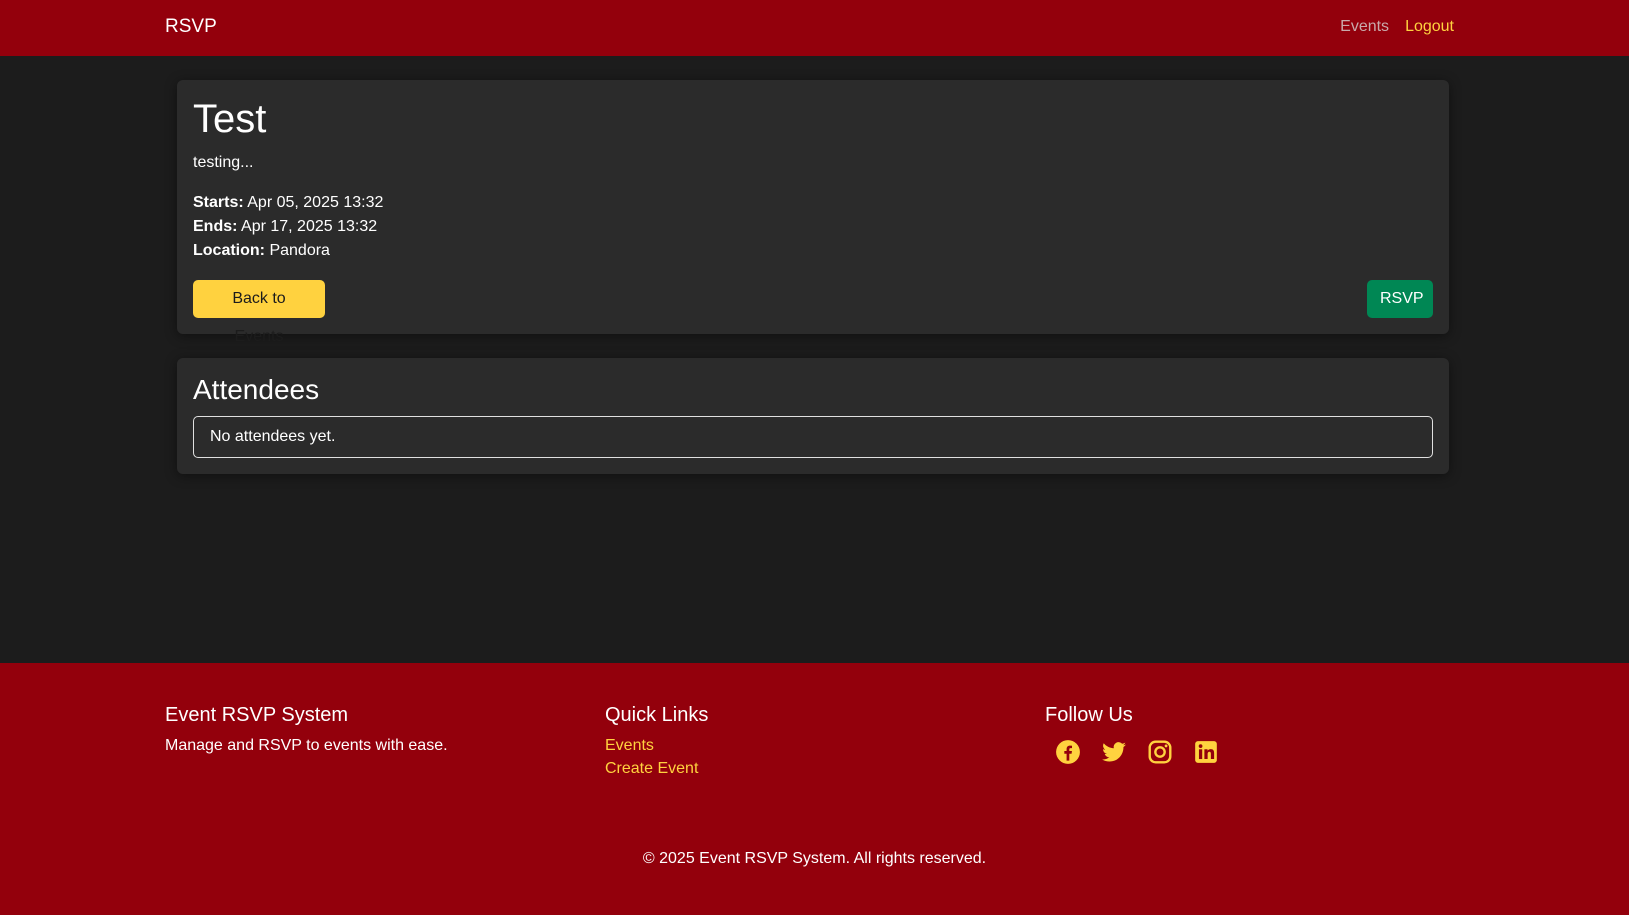 This screenshot has height=915, width=1629. I want to click on attendees-empty-message: No attendees yet., so click(273, 436).